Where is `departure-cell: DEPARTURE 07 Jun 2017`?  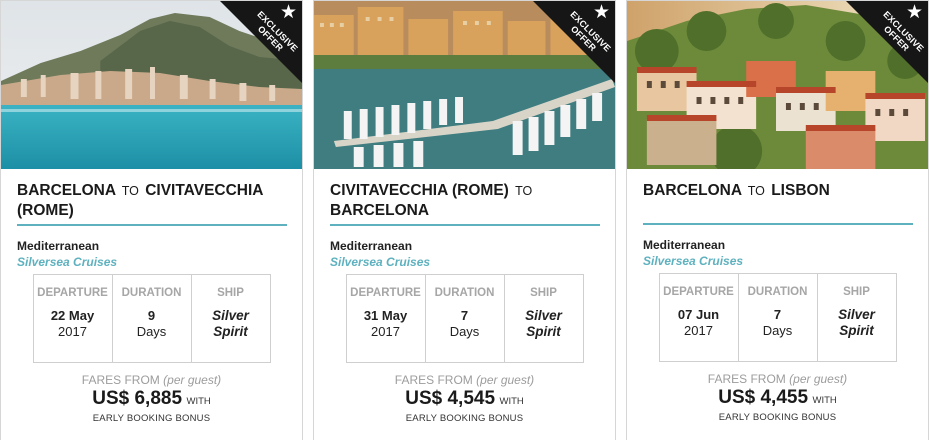
departure-cell: DEPARTURE 07 Jun 2017 is located at coordinates (699, 317).